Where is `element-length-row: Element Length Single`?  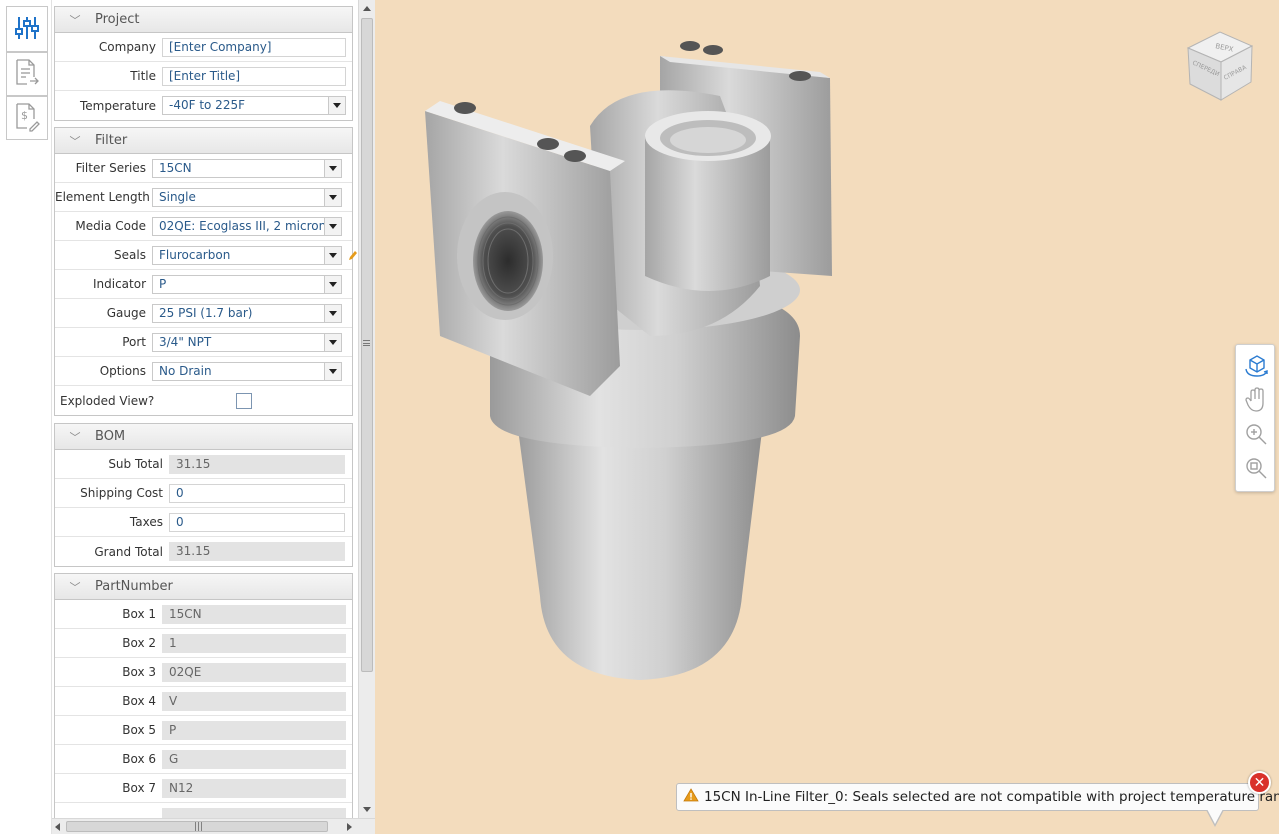
element-length-row: Element Length Single is located at coordinates (203, 197).